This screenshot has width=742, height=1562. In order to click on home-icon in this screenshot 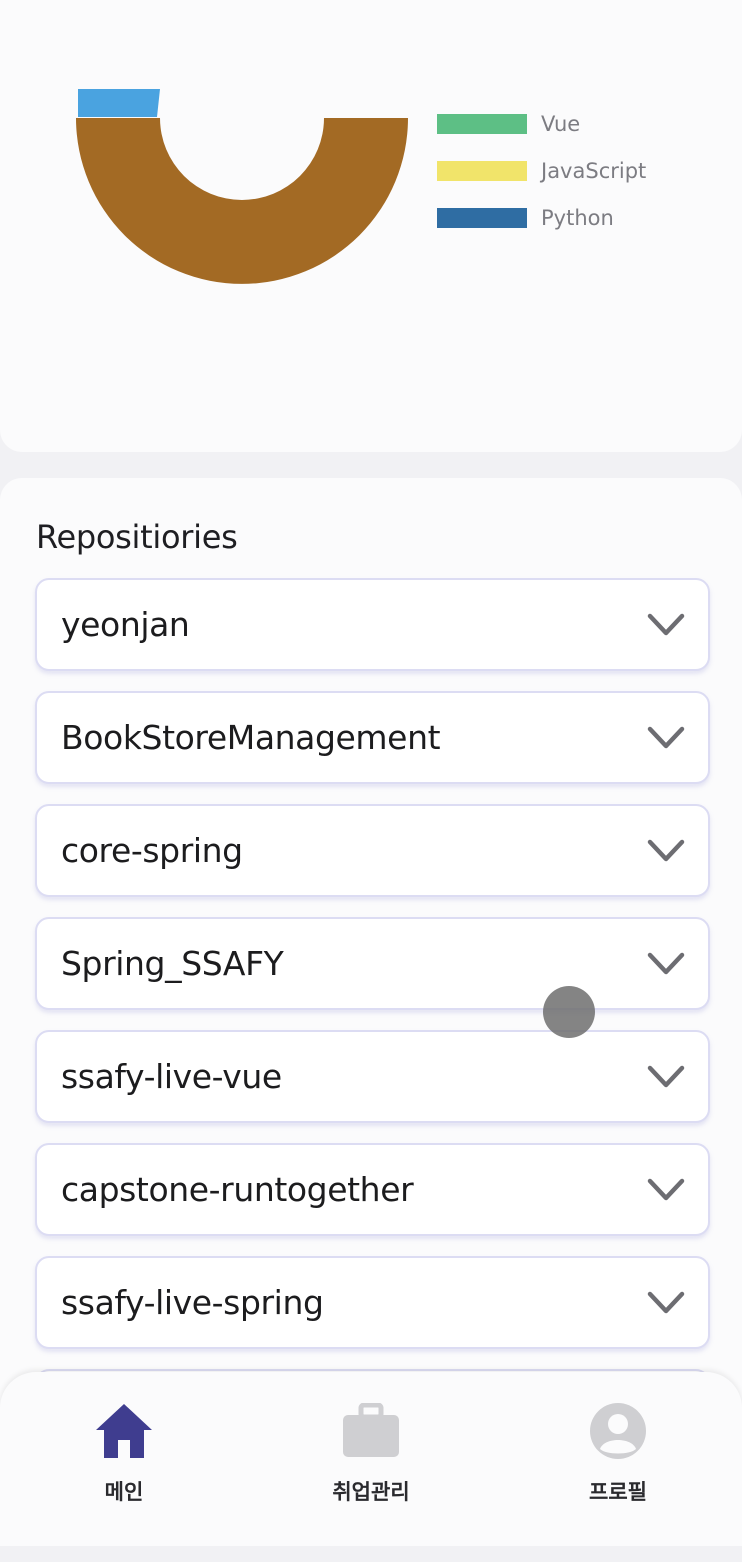, I will do `click(124, 1431)`.